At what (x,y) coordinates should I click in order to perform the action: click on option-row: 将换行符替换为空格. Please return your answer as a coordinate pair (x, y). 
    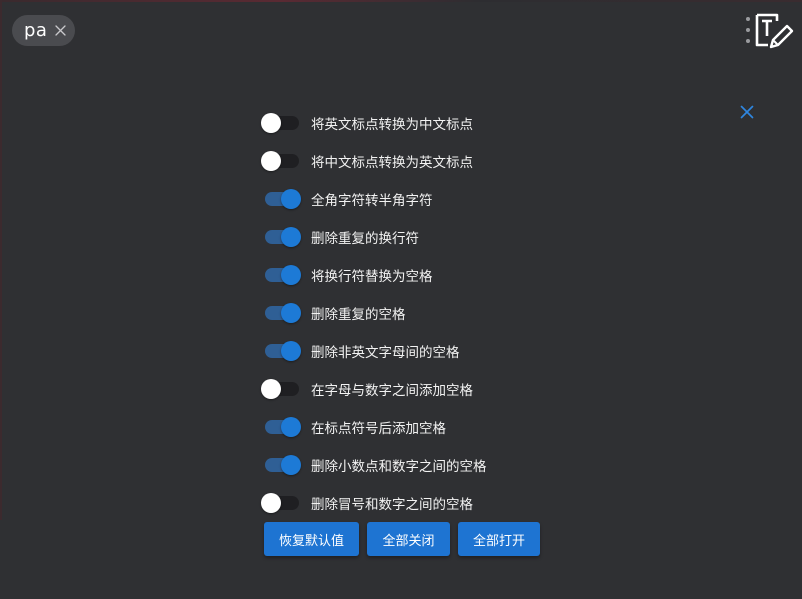
    Looking at the image, I should click on (347, 275).